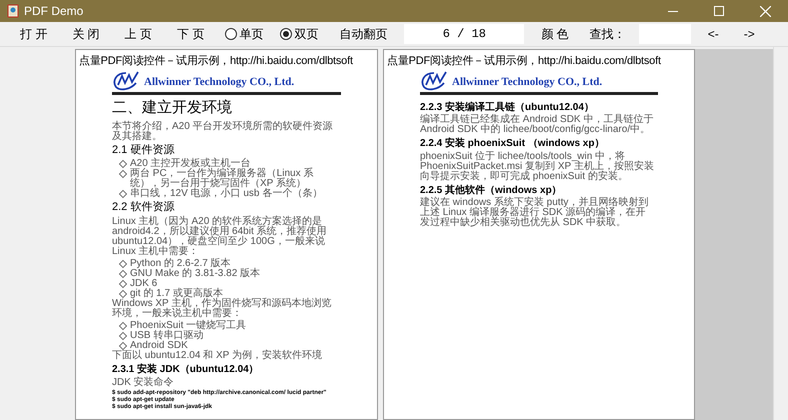  Describe the element at coordinates (217, 356) in the screenshot. I see `paragraph: 下面以 ubuntu12.04 和 XP 为例，安装软件环境` at that location.